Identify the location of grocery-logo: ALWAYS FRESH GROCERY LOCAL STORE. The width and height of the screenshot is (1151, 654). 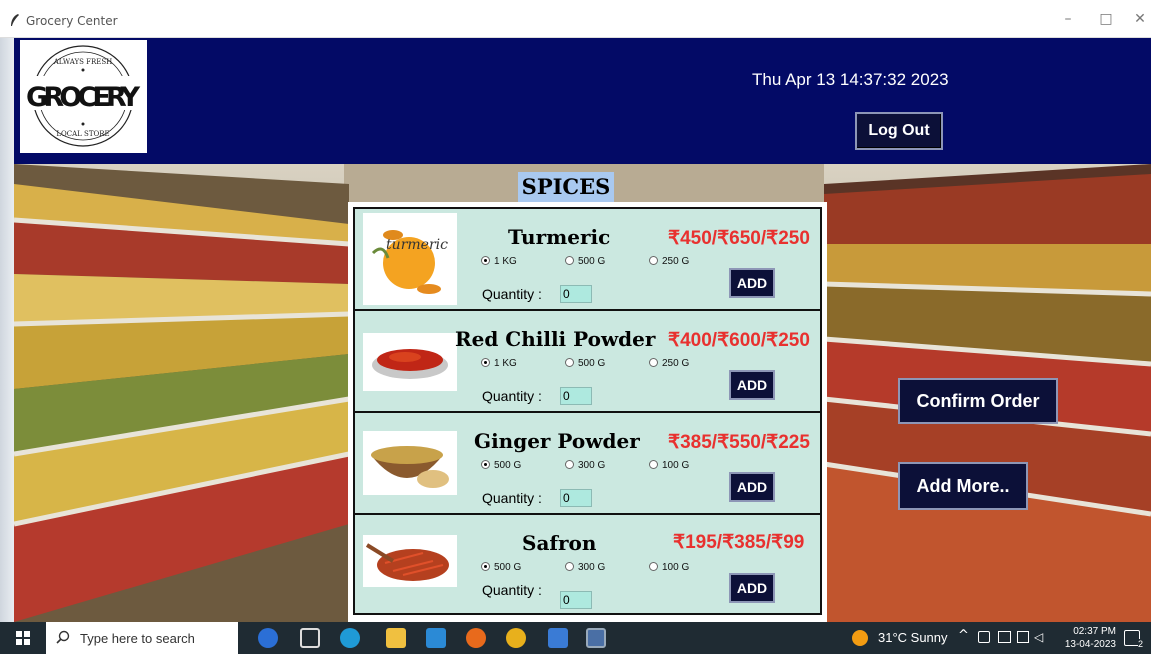
(83, 96).